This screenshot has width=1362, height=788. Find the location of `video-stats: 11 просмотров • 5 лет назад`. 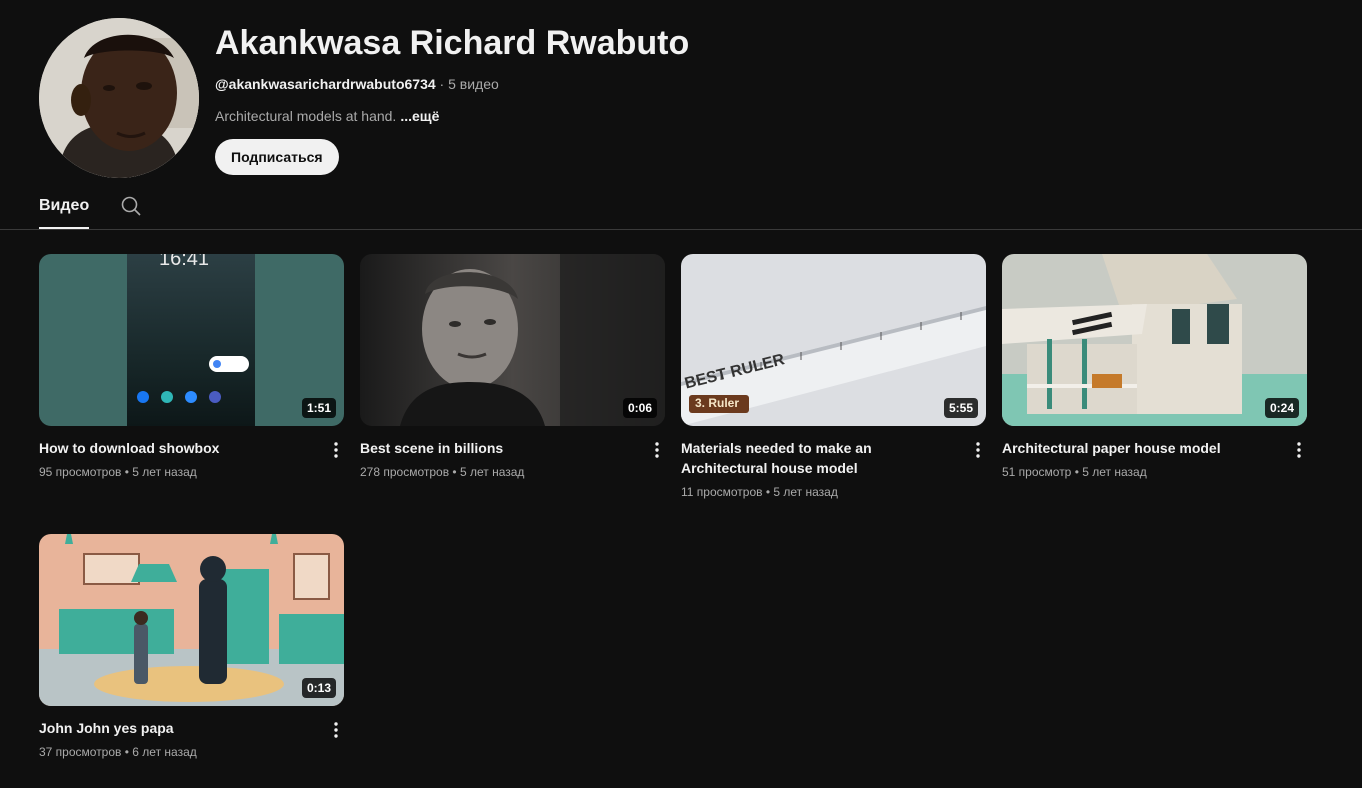

video-stats: 11 просмотров • 5 лет назад is located at coordinates (817, 492).